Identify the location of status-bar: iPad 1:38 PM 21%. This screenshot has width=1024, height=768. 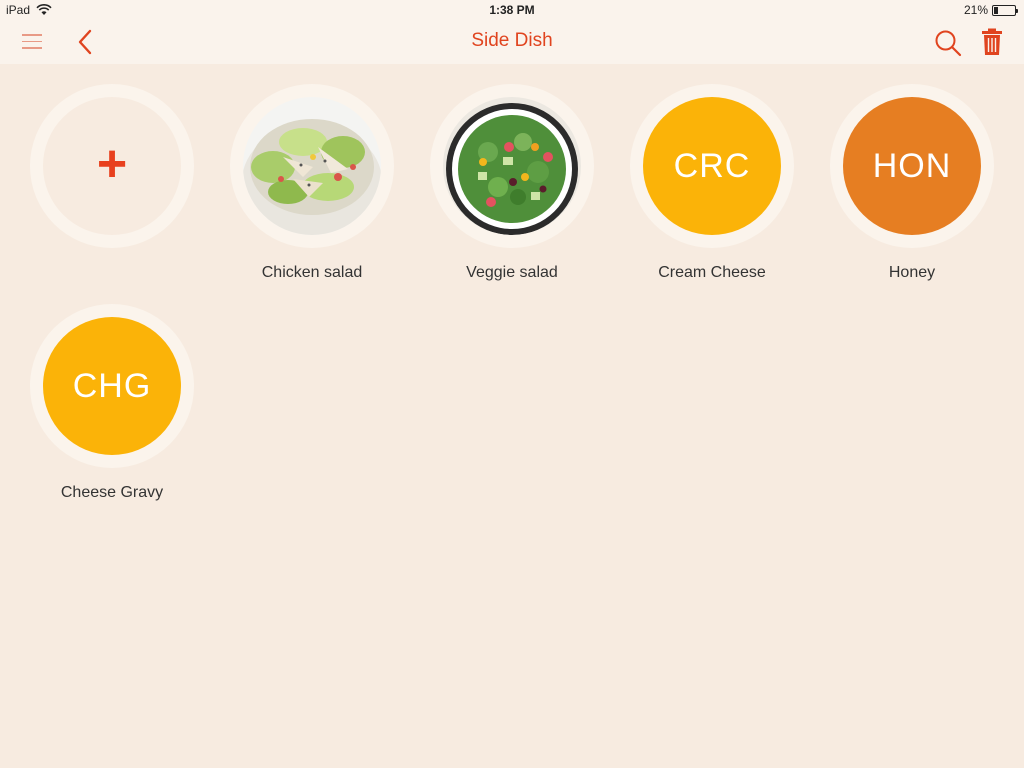
(512, 10).